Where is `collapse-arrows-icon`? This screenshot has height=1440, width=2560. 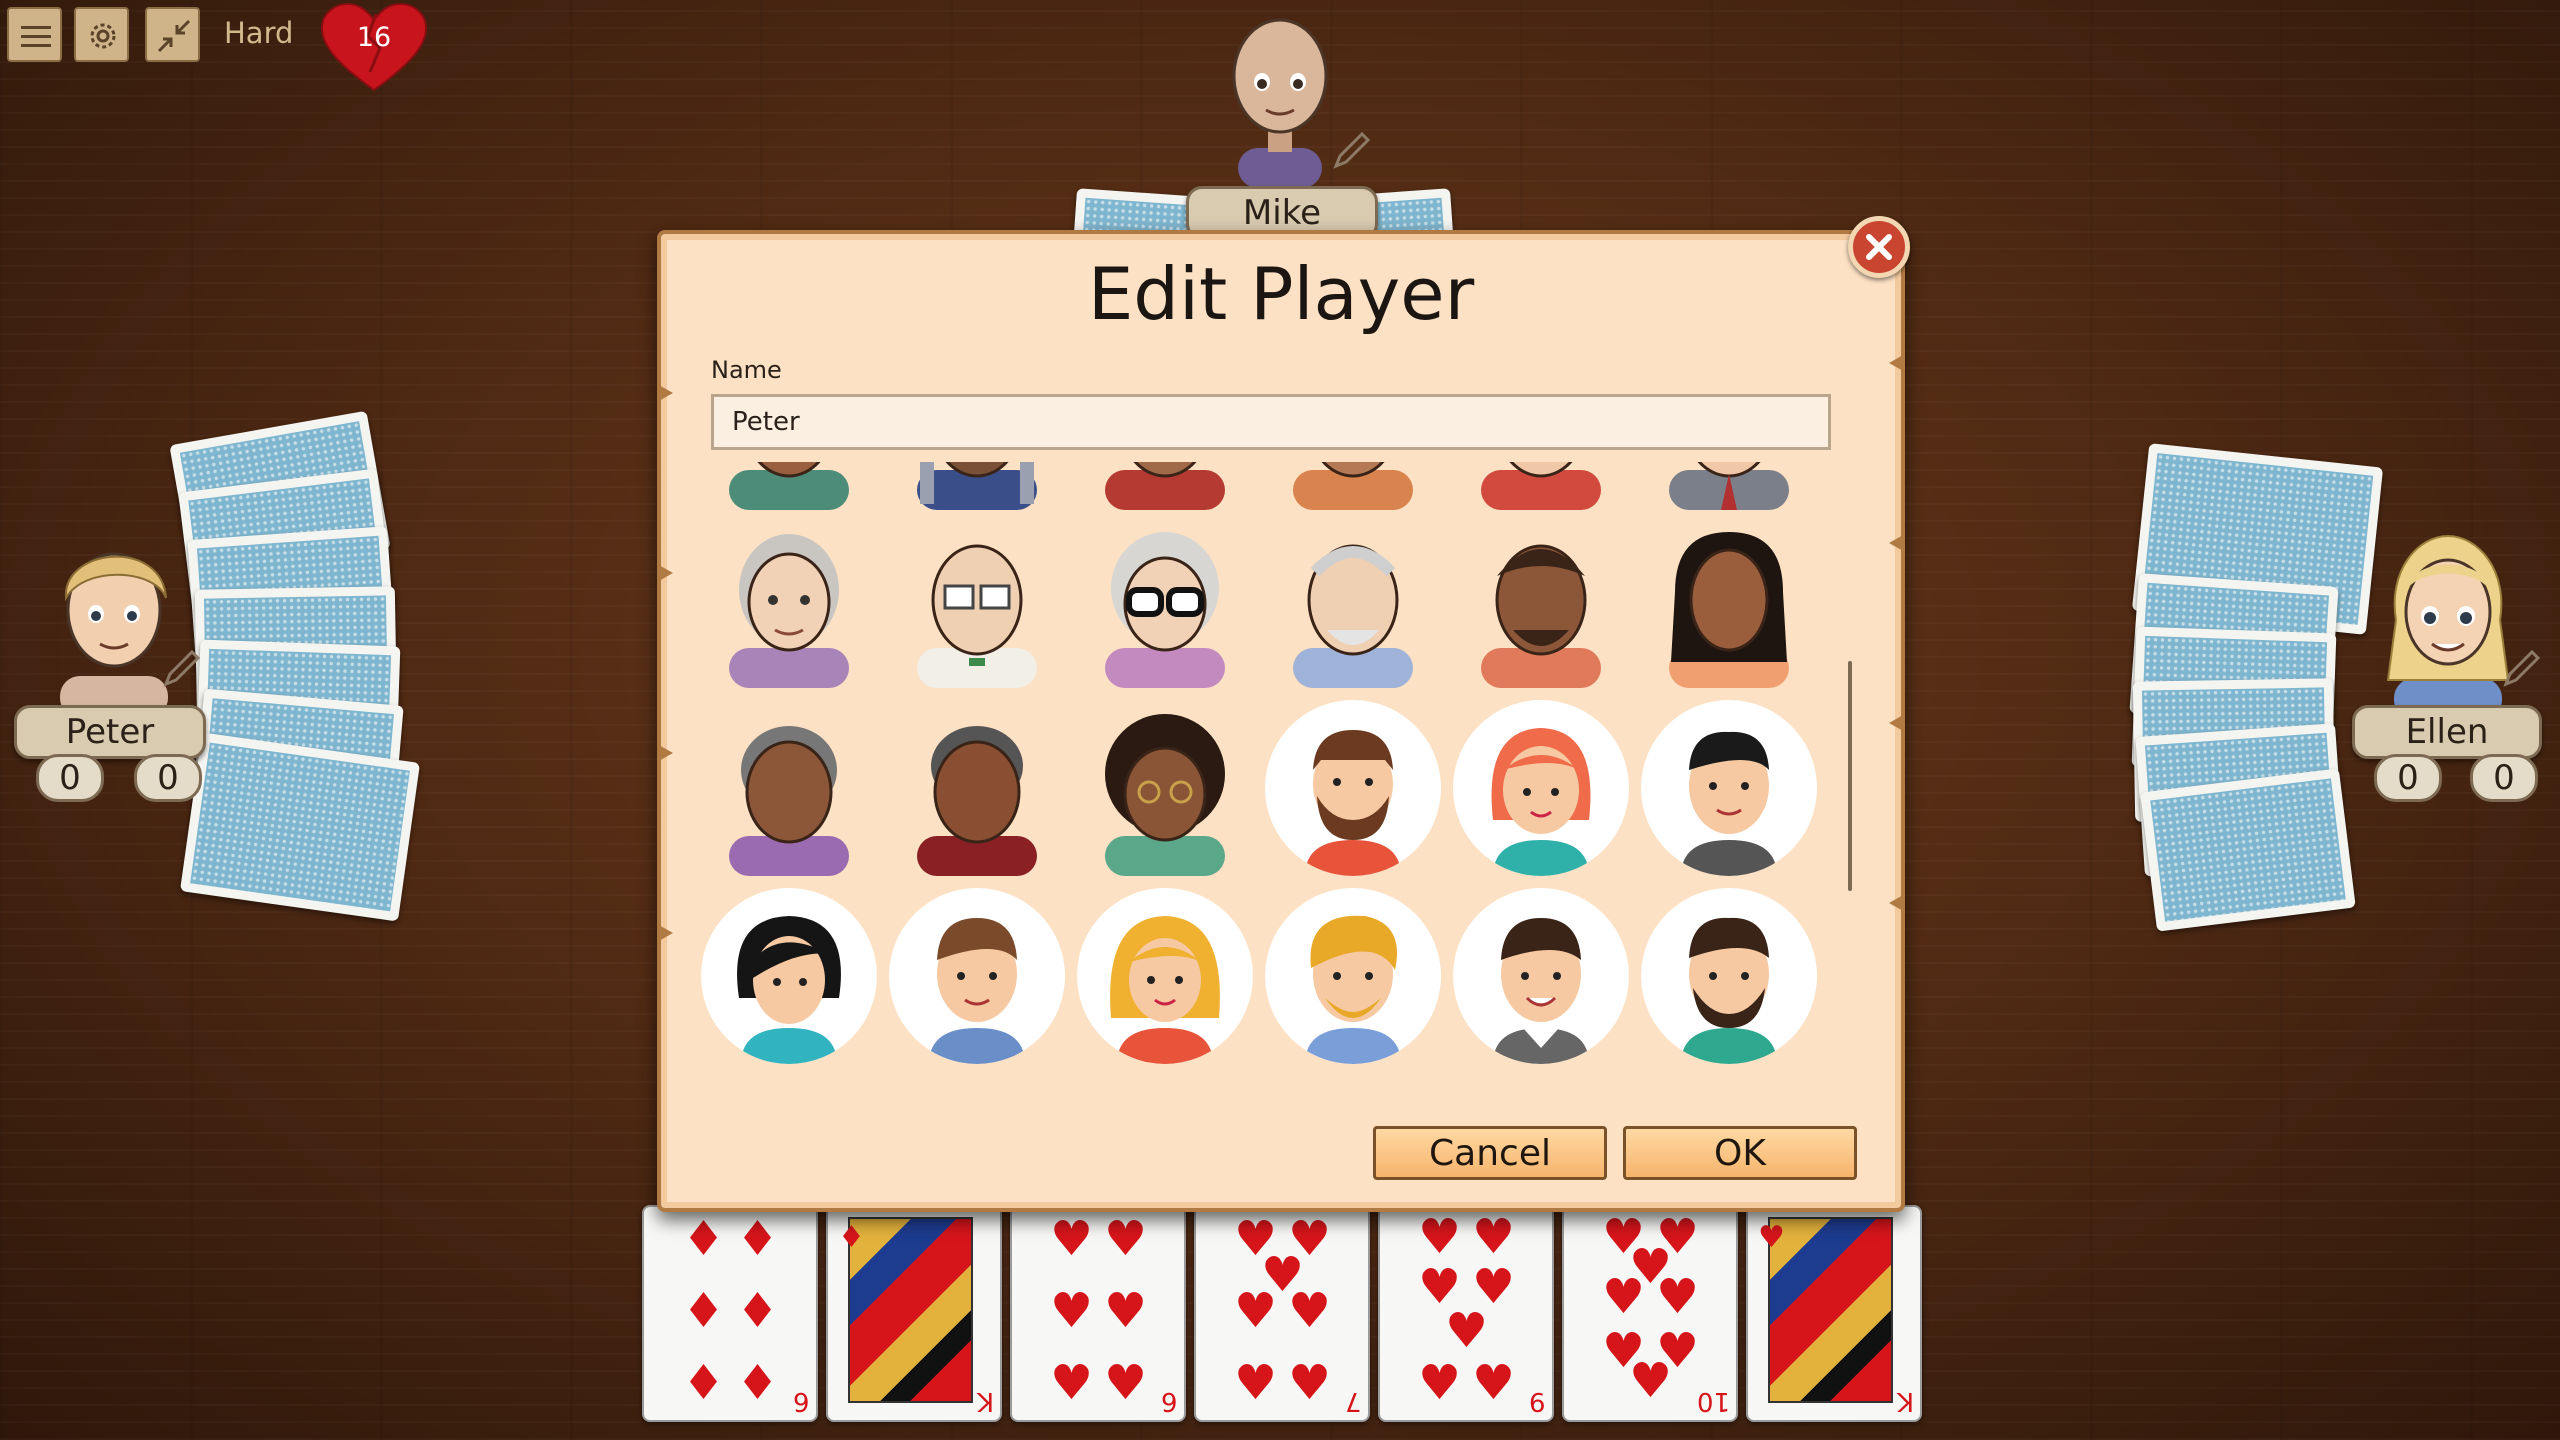 collapse-arrows-icon is located at coordinates (174, 36).